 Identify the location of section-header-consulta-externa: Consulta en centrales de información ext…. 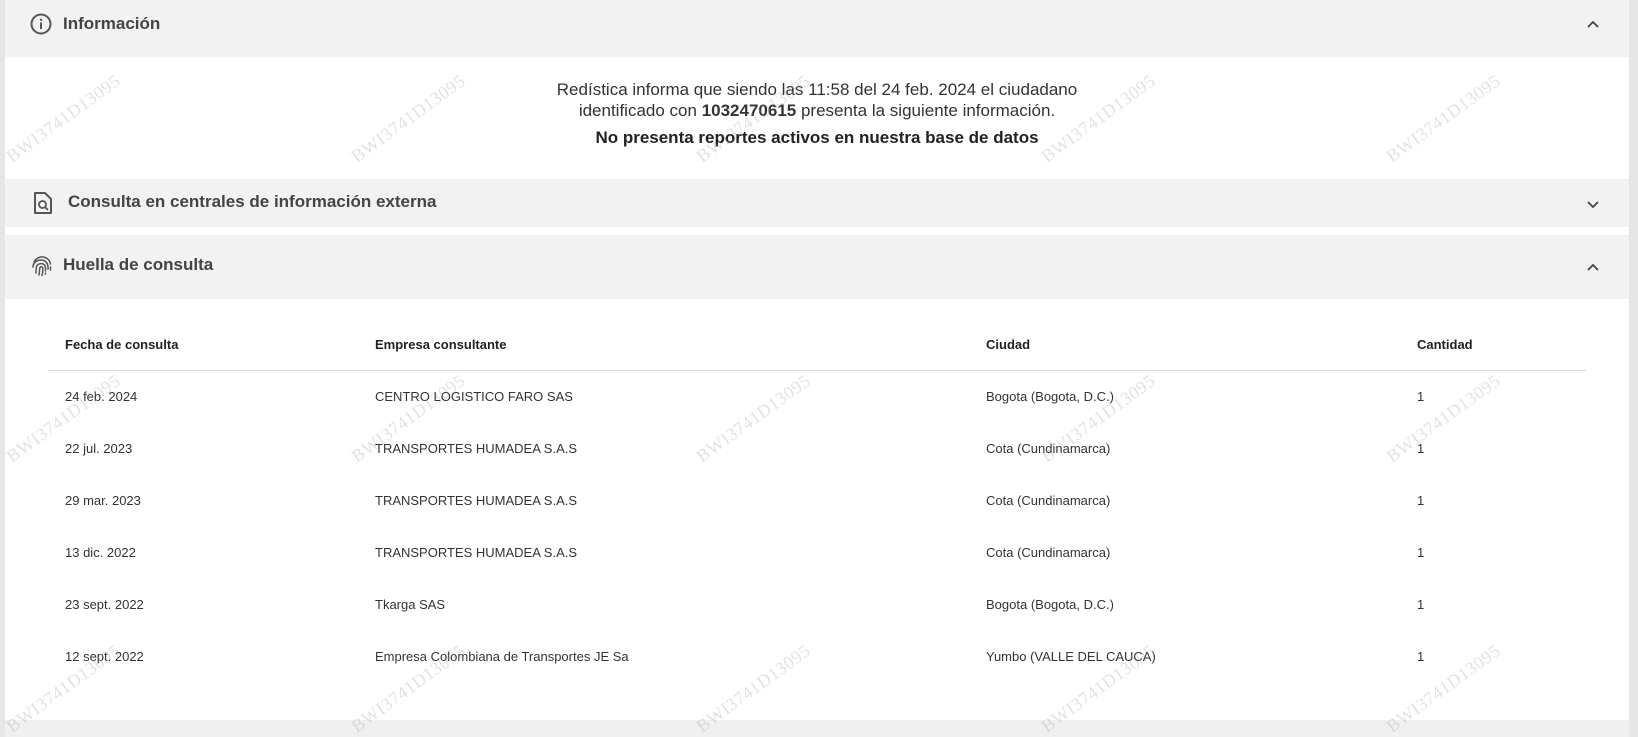
(817, 203).